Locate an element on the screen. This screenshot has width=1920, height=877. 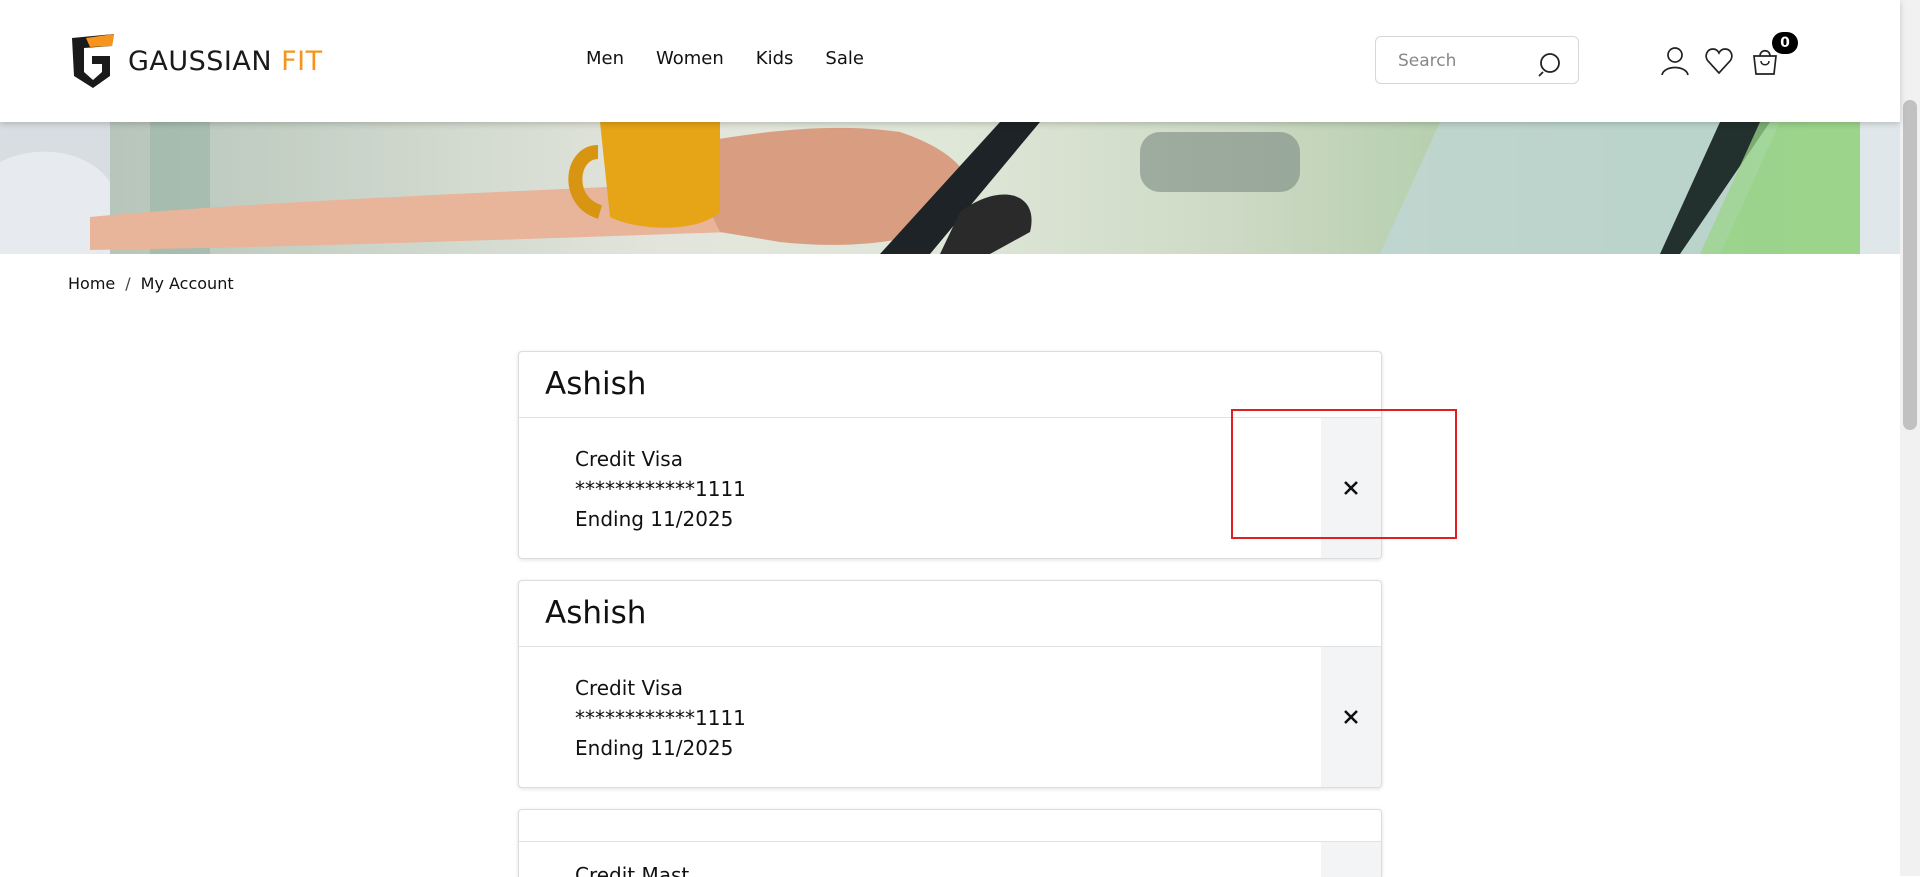
main-nav: Men Women Kids Sale is located at coordinates (725, 58).